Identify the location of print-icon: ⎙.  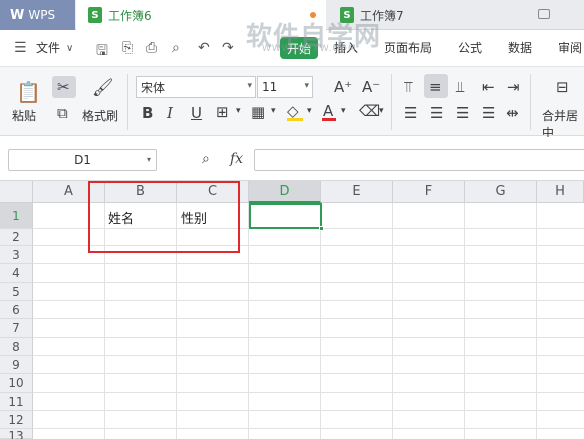
(151, 48).